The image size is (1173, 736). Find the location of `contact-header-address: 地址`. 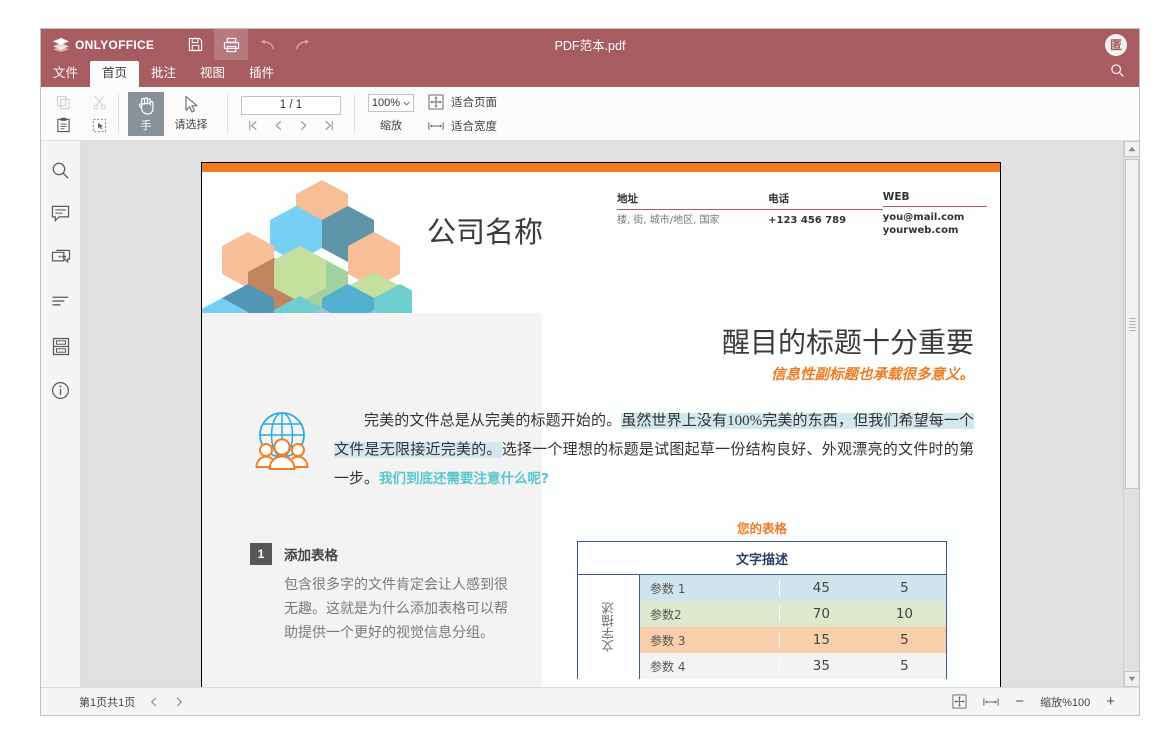

contact-header-address: 地址 is located at coordinates (693, 200).